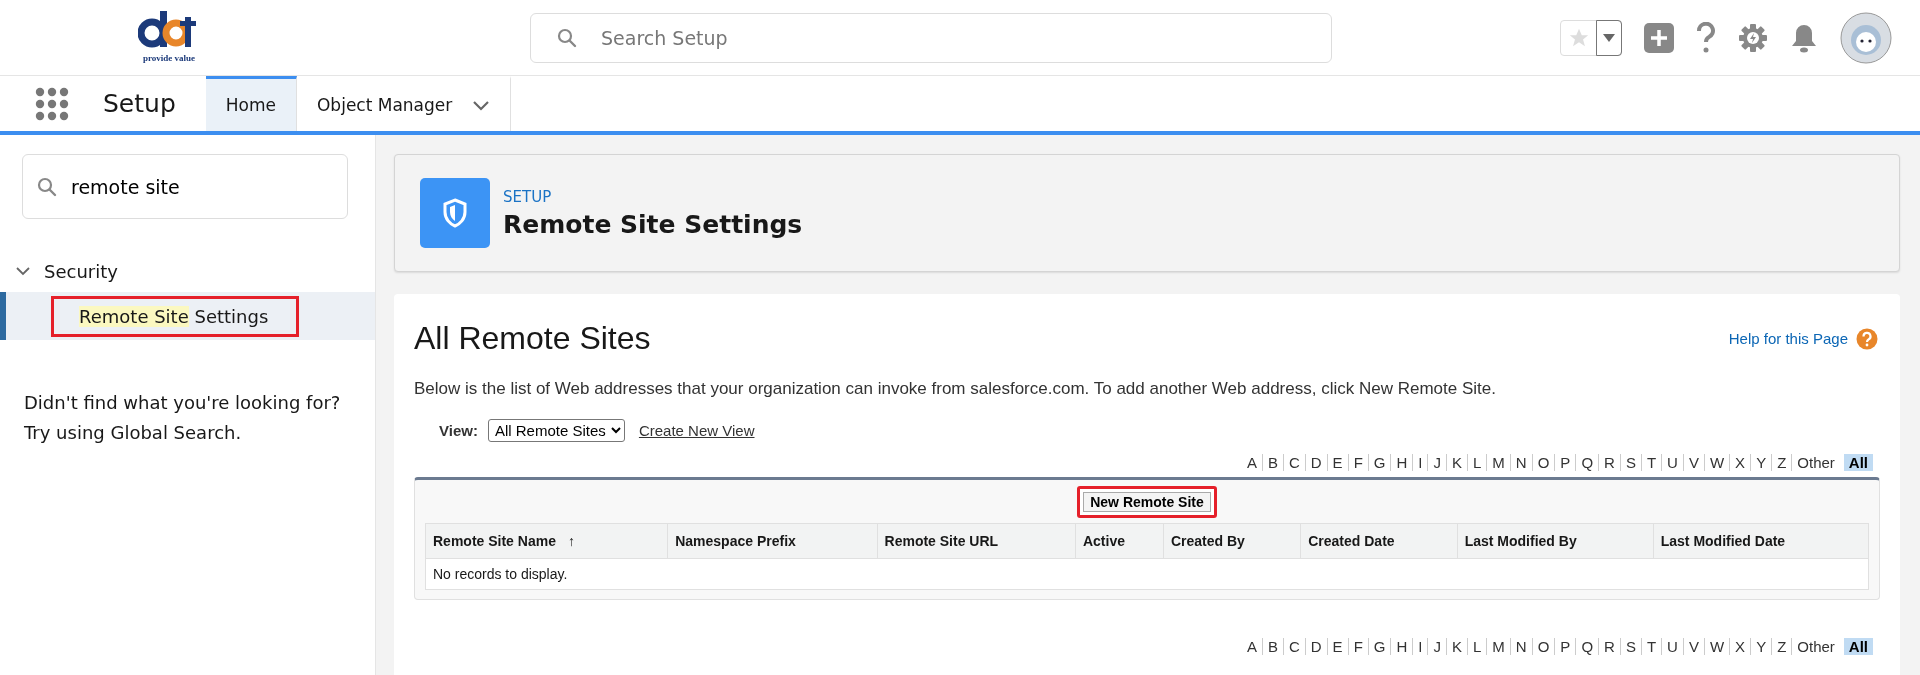  I want to click on column-header: Last Modified By, so click(1555, 541).